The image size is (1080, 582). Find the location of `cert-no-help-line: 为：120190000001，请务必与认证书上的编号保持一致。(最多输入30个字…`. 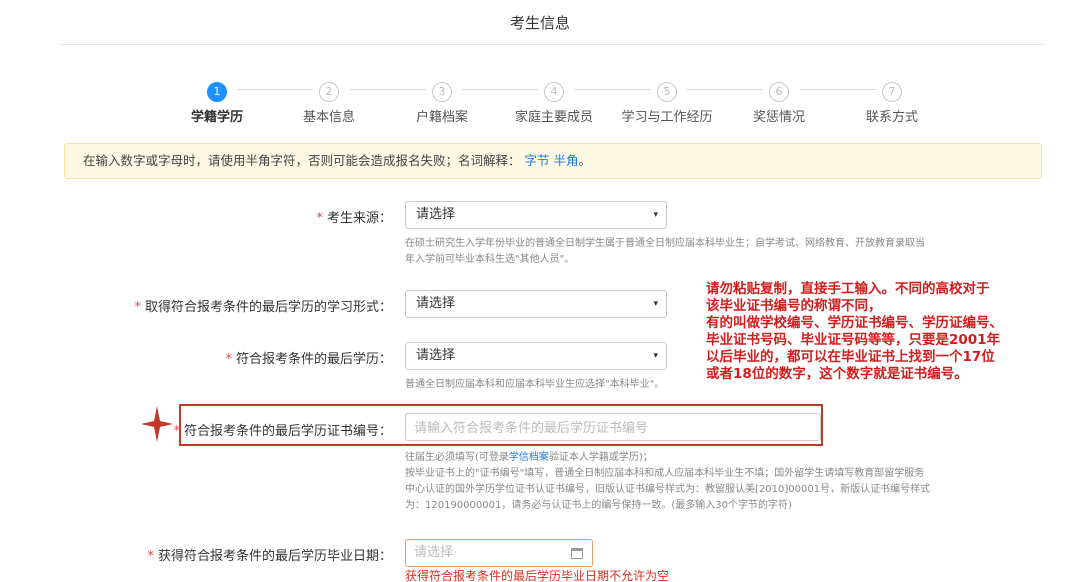

cert-no-help-line: 为：120190000001，请务必与认证书上的编号保持一致。(最多输入30个字… is located at coordinates (598, 505).